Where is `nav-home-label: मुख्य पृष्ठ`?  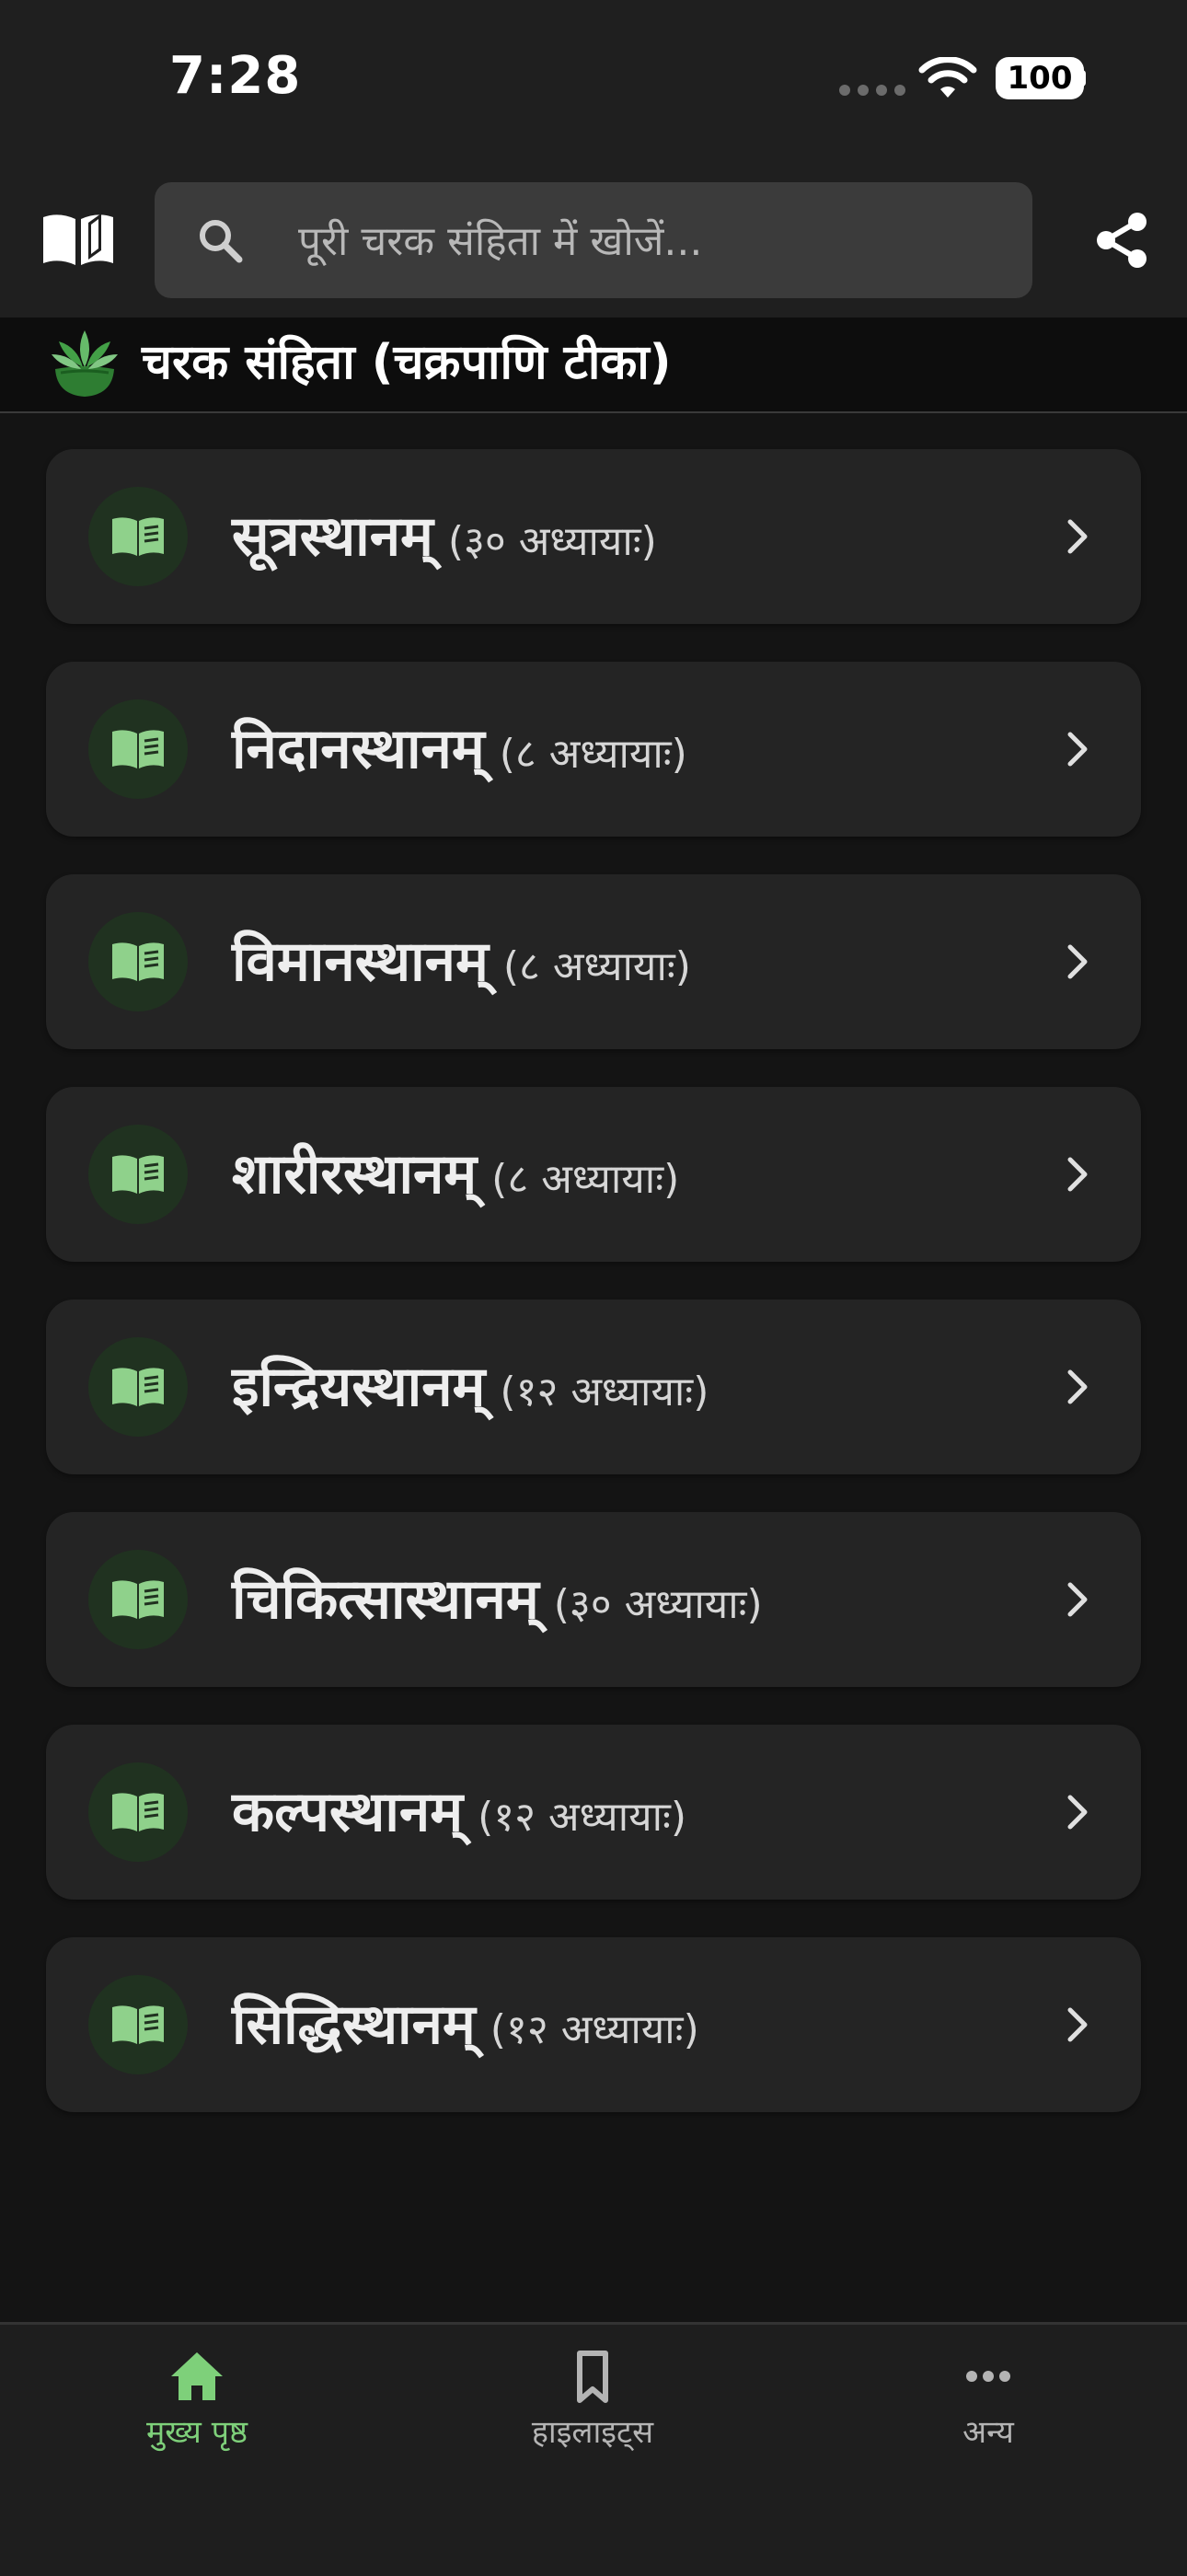 nav-home-label: मुख्य पृष्ठ is located at coordinates (196, 2432).